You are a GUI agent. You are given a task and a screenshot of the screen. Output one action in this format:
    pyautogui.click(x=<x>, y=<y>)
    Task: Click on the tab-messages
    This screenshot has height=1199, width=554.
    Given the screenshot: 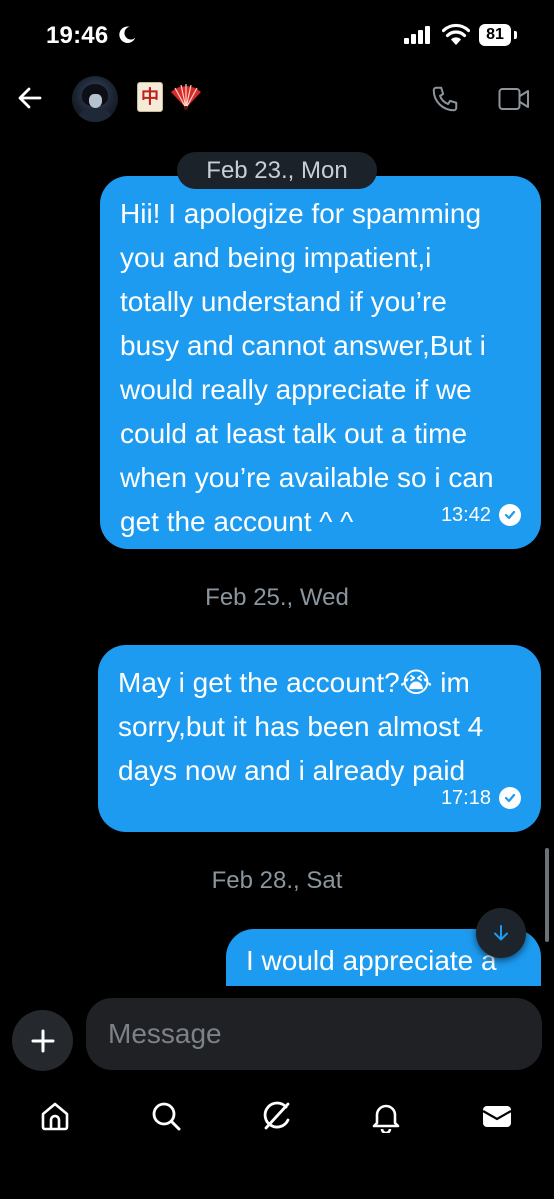 What is the action you would take?
    pyautogui.click(x=497, y=1116)
    